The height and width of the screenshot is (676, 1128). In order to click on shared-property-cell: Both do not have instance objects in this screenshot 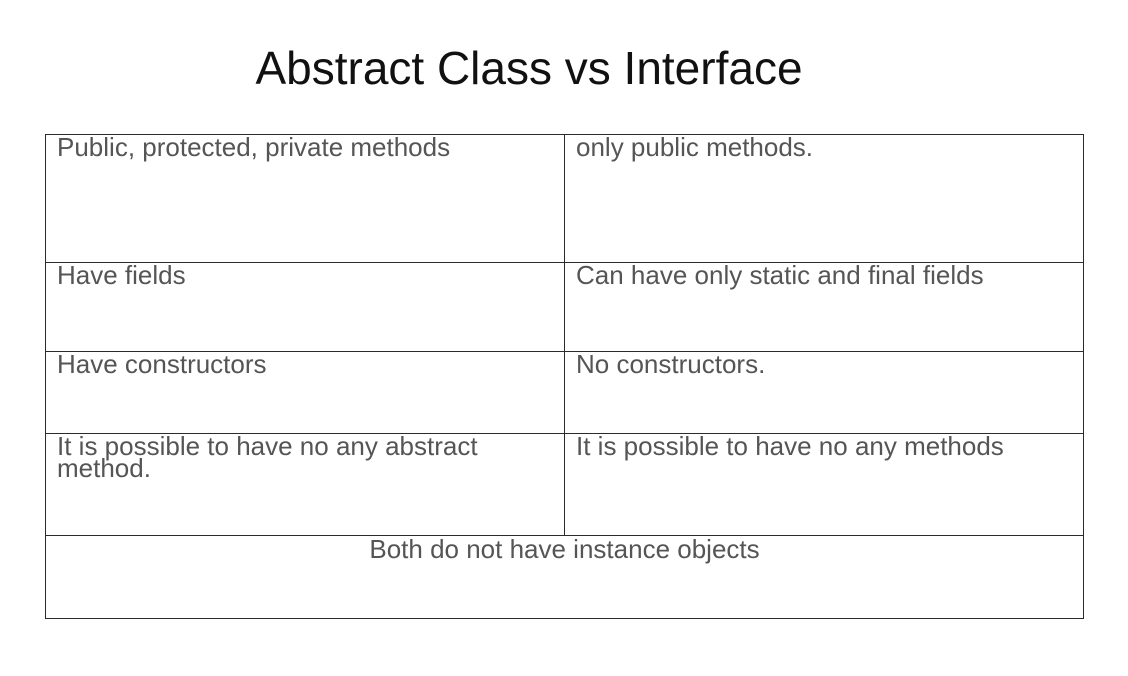, I will do `click(564, 577)`.